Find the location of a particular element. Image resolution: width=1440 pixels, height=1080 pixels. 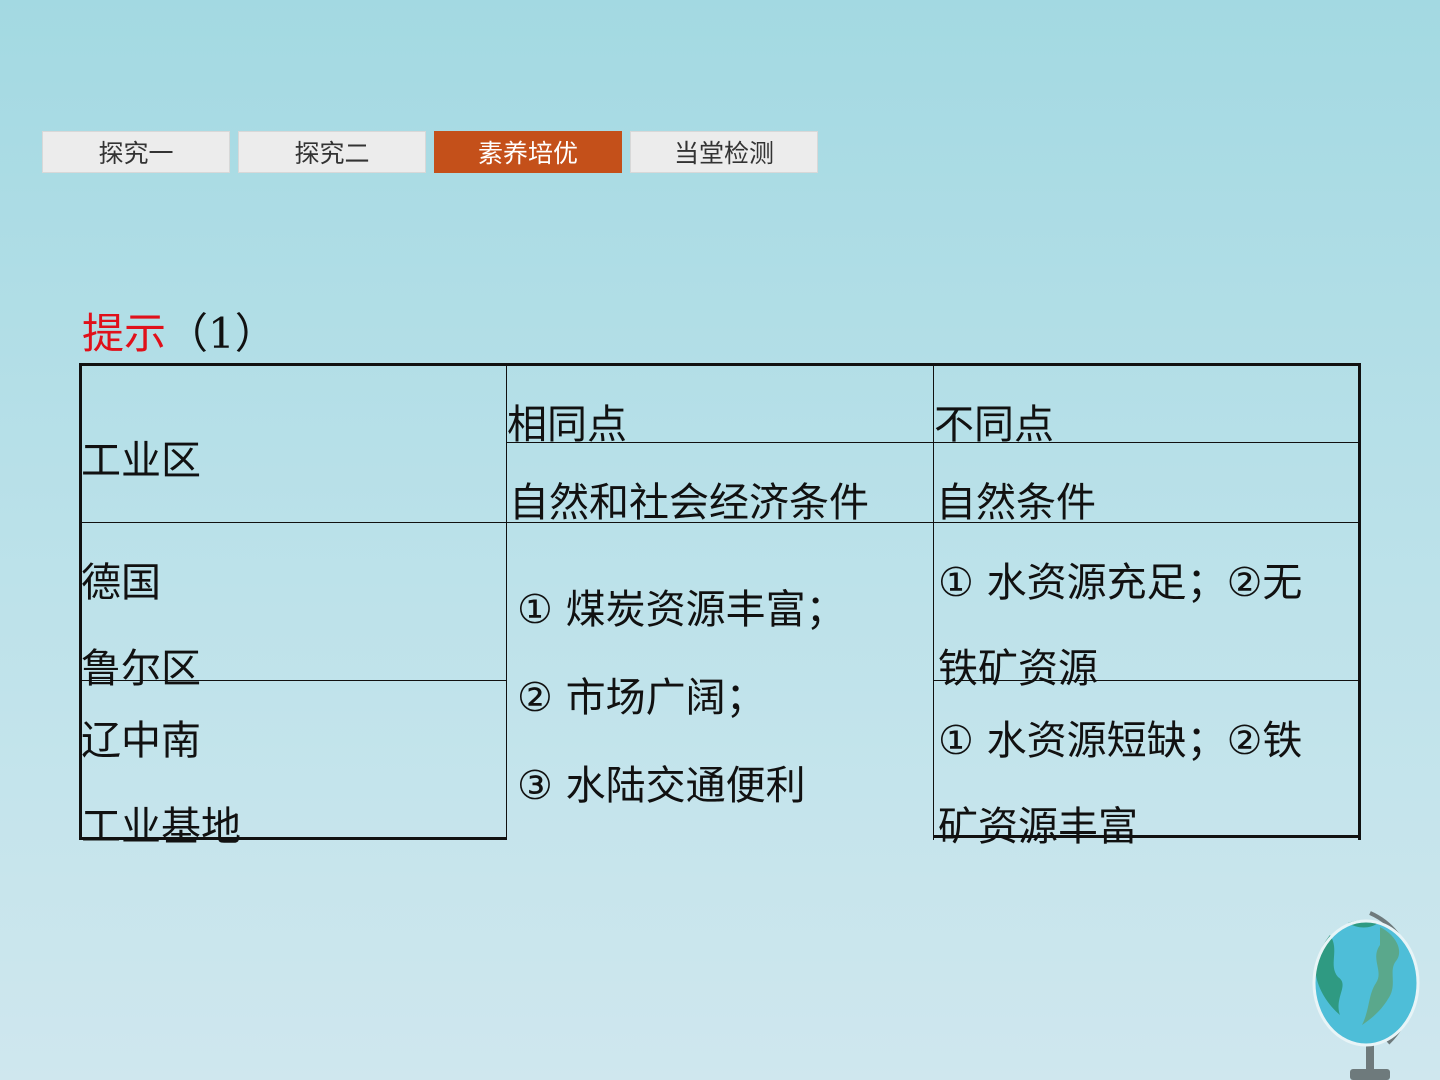

header-industrial-area: 工业区 is located at coordinates (141, 461).